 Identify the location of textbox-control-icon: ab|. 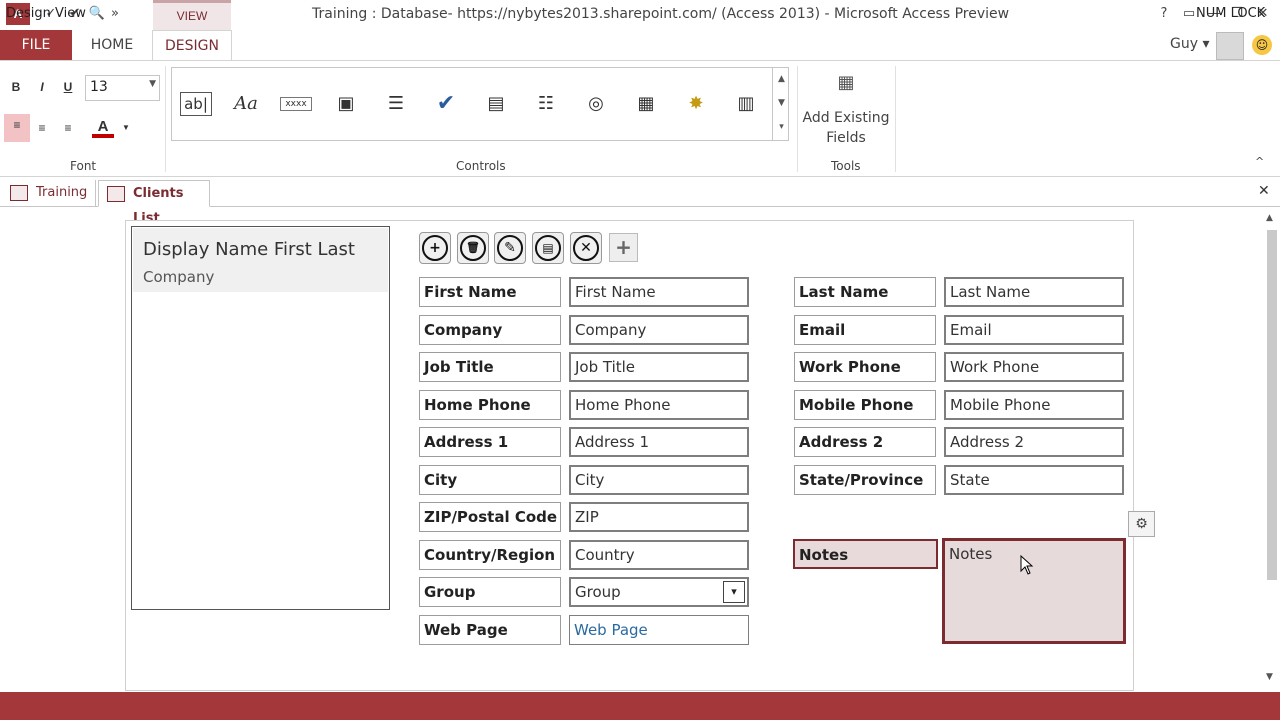
(196, 104).